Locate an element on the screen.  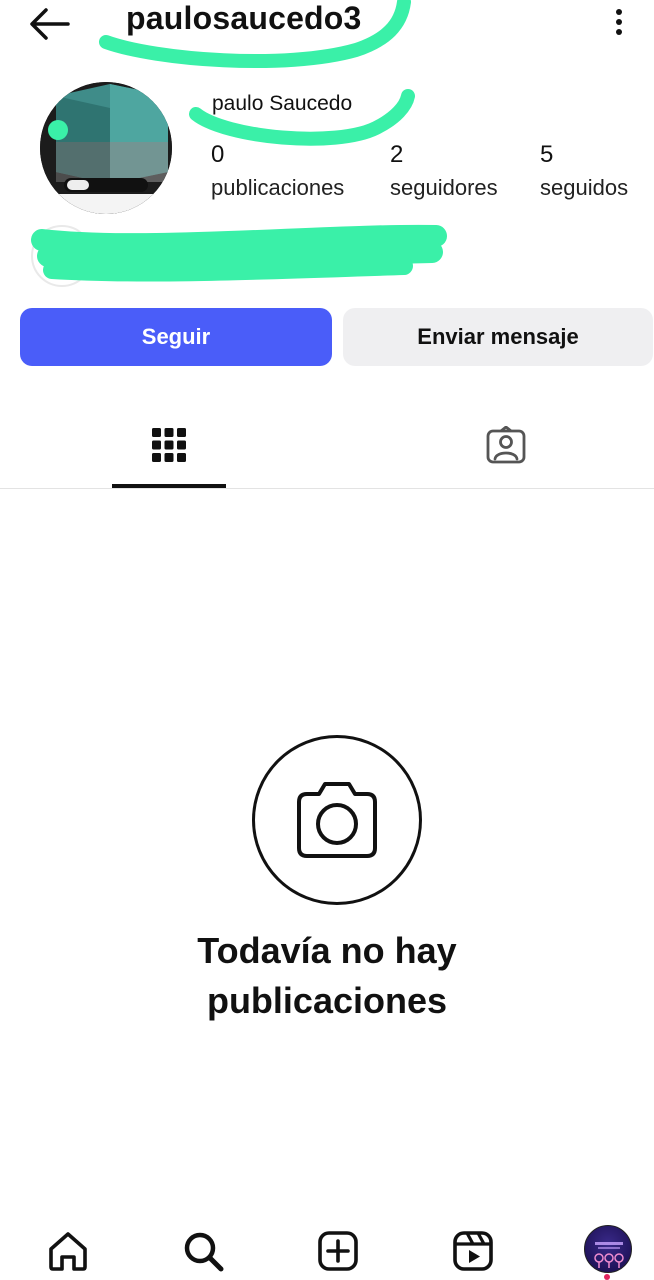
avatar-image is located at coordinates (106, 148).